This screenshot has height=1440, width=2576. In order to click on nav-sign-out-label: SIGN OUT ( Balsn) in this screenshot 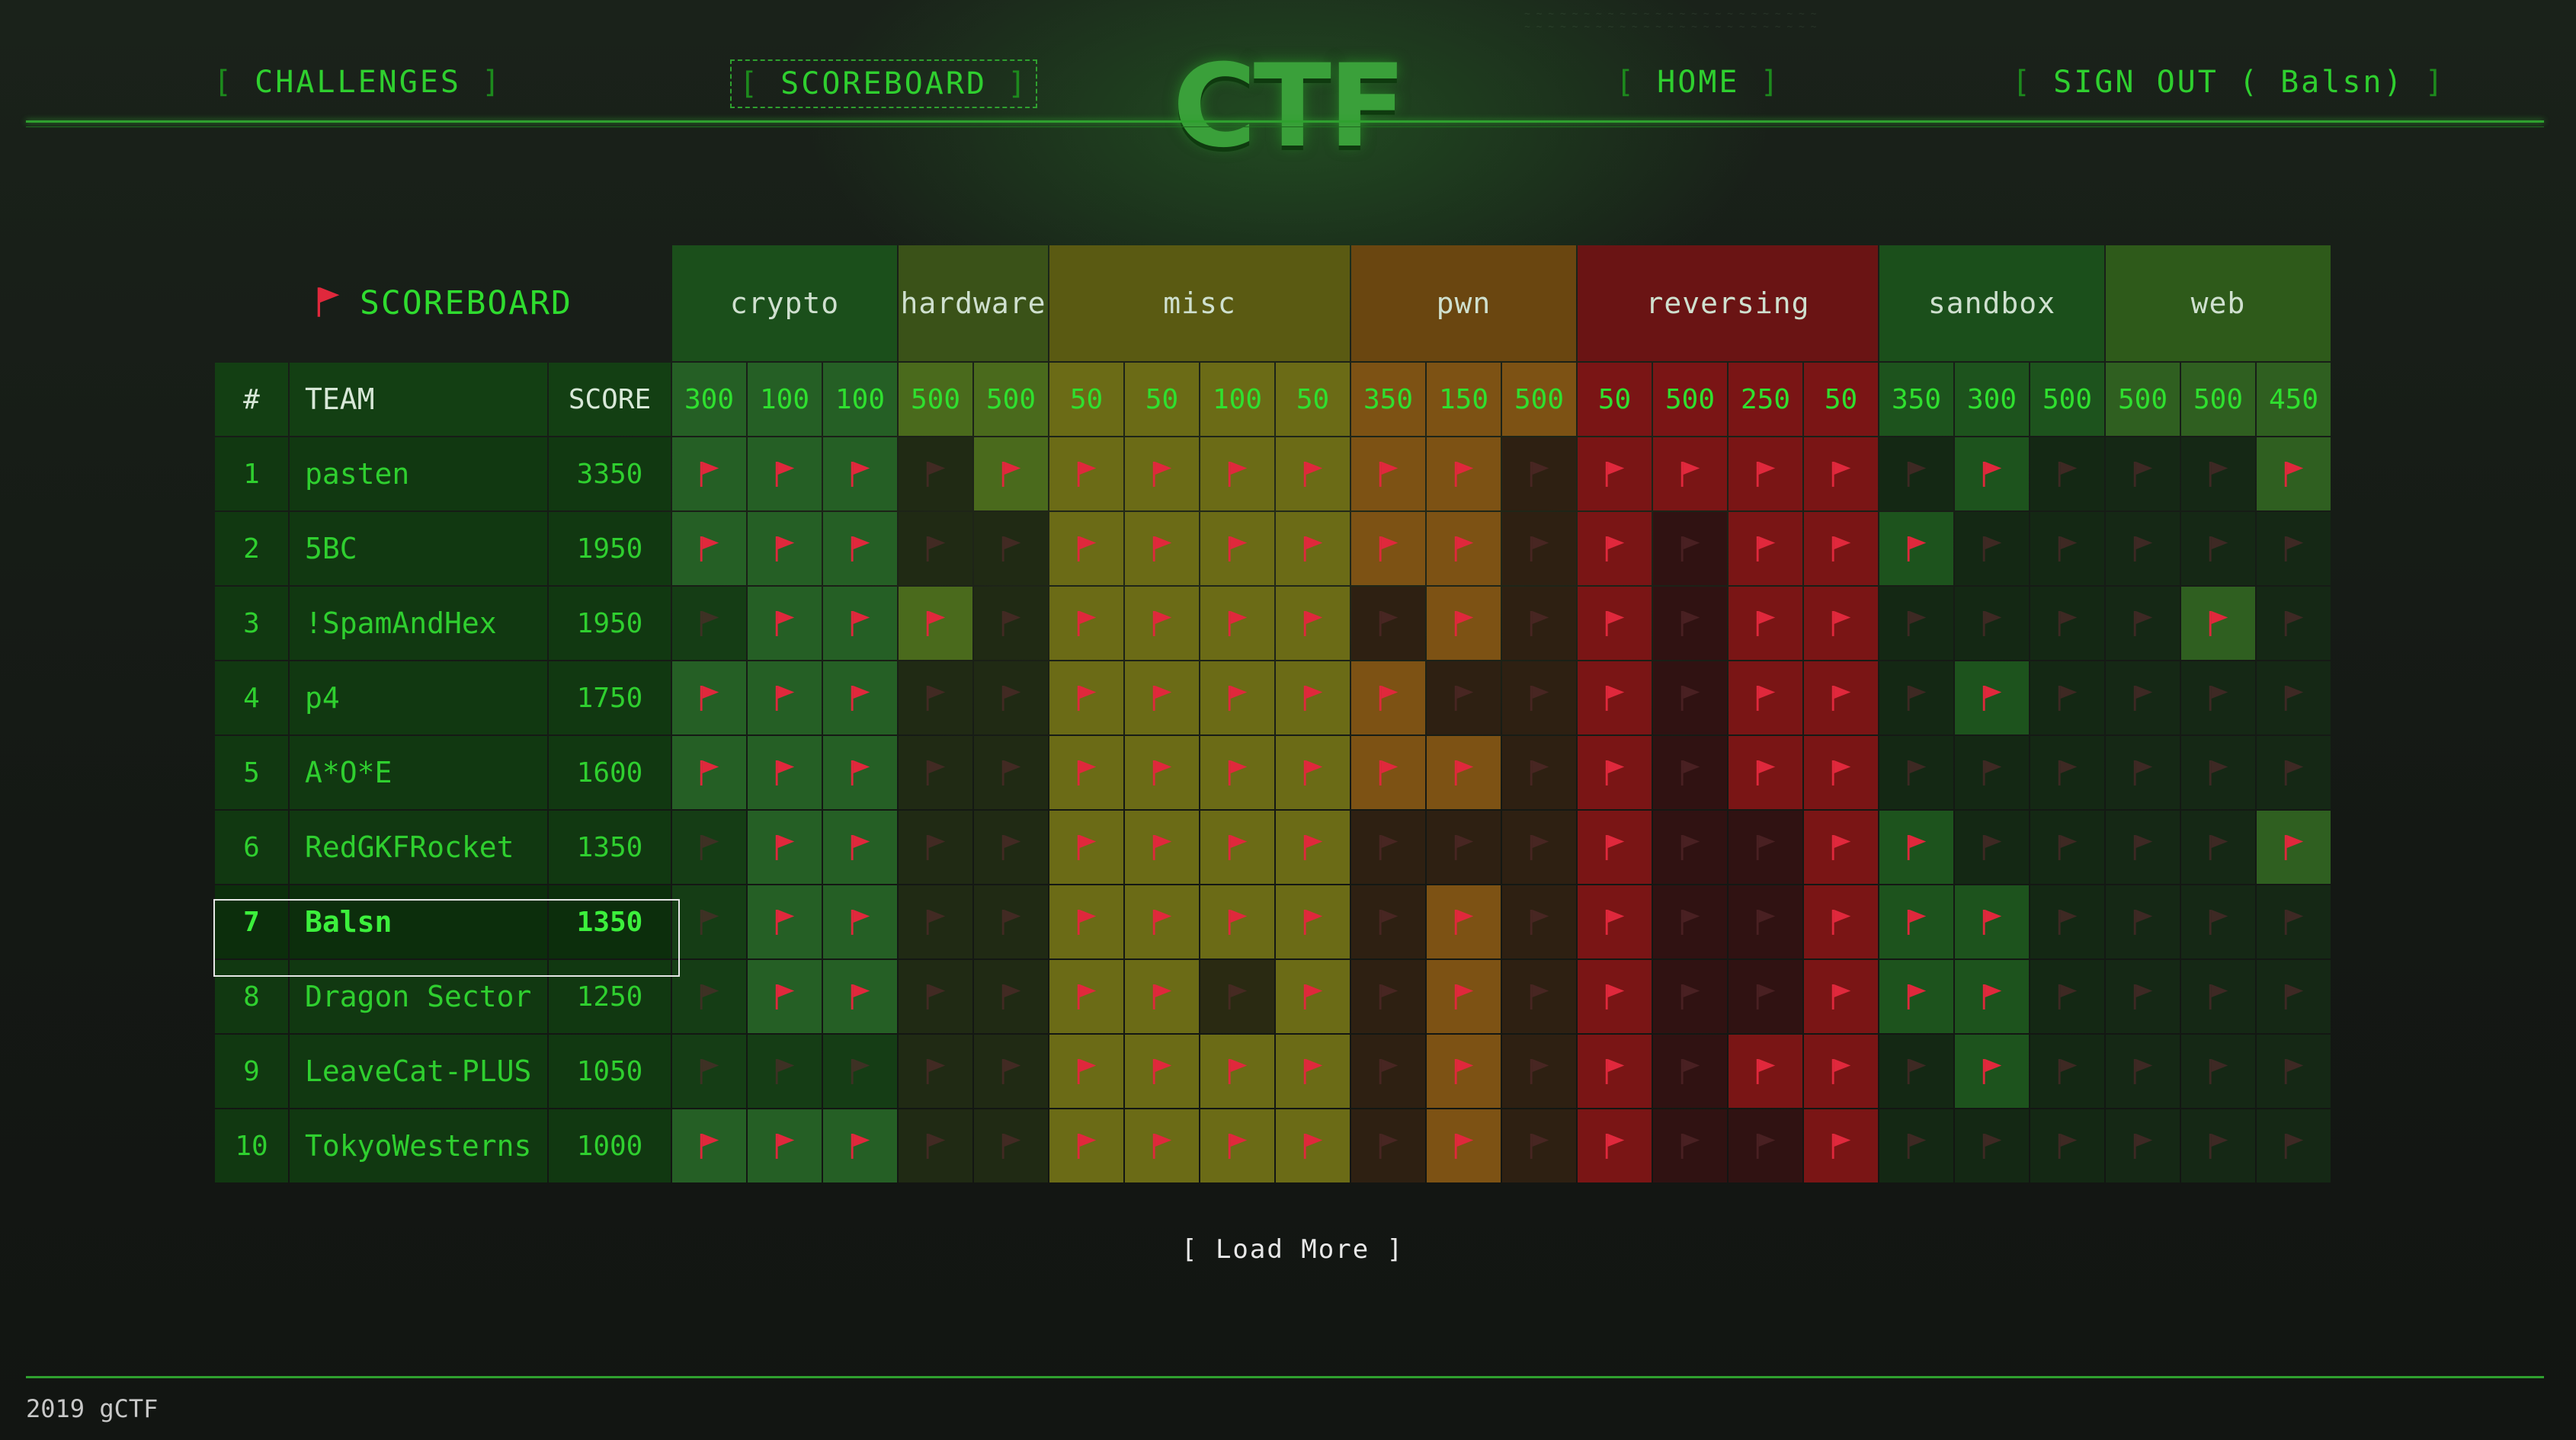, I will do `click(2229, 82)`.